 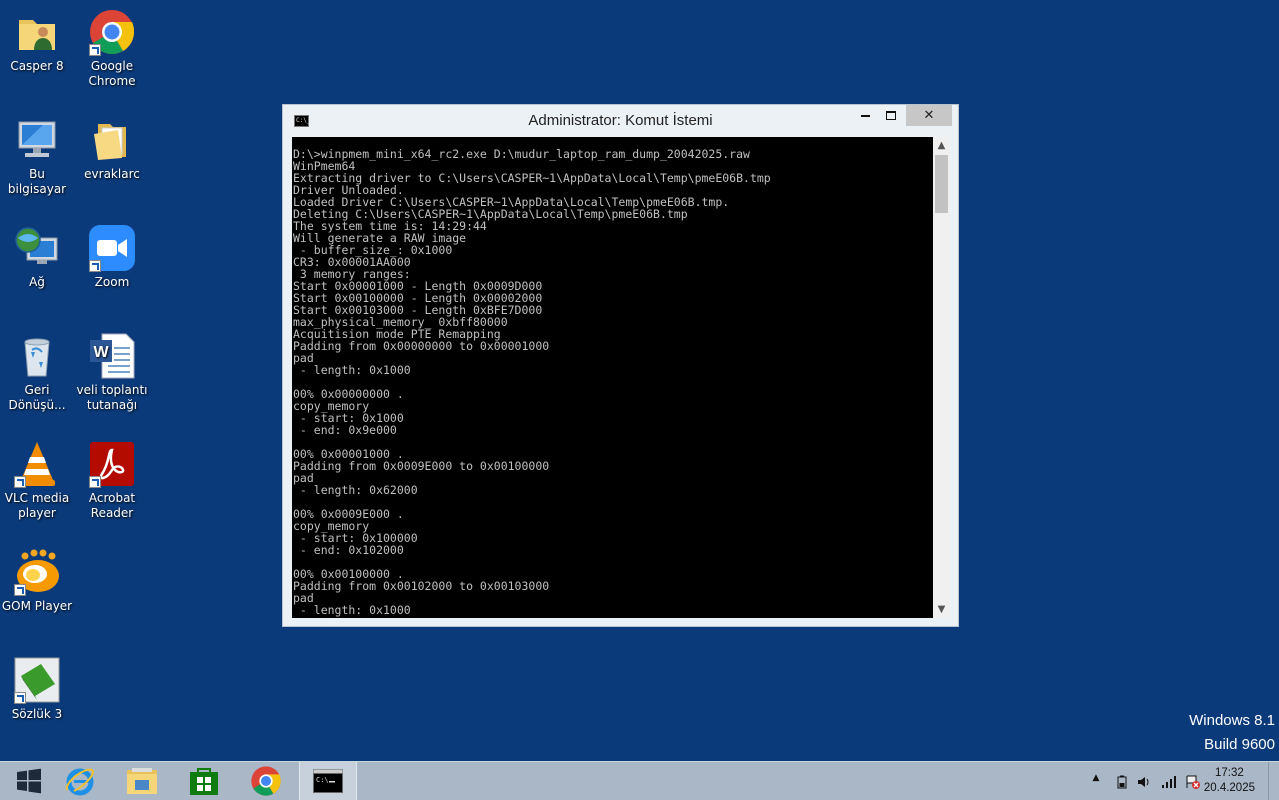 What do you see at coordinates (37, 606) in the screenshot?
I see `desktop-icon-label: GOM Player` at bounding box center [37, 606].